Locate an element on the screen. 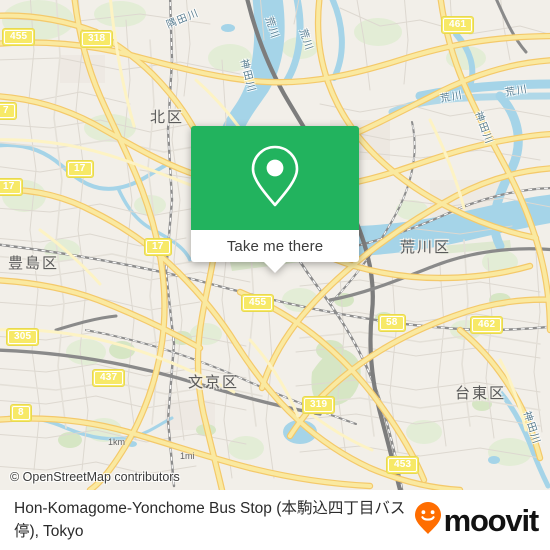 The width and height of the screenshot is (550, 550). moovit-wordmark: moovit is located at coordinates (491, 520).